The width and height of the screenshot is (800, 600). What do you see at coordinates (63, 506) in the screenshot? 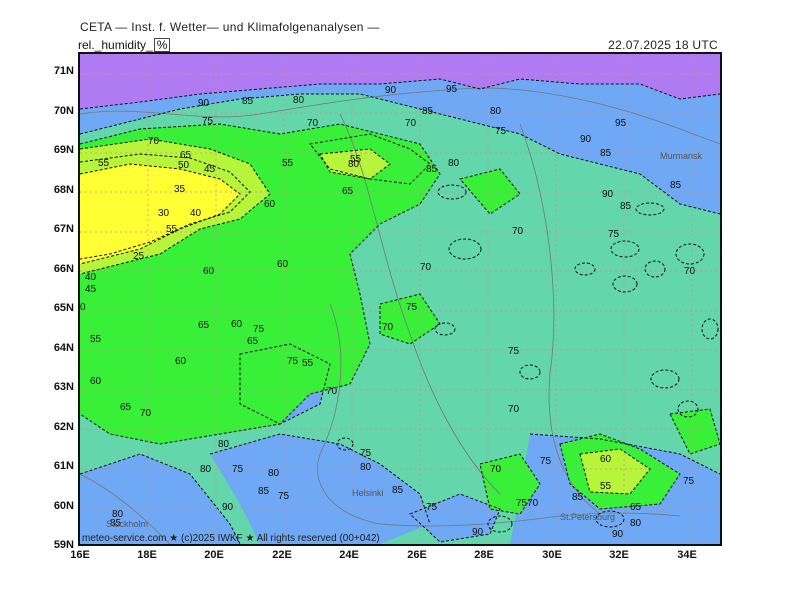
I see `lat-label: 60N` at bounding box center [63, 506].